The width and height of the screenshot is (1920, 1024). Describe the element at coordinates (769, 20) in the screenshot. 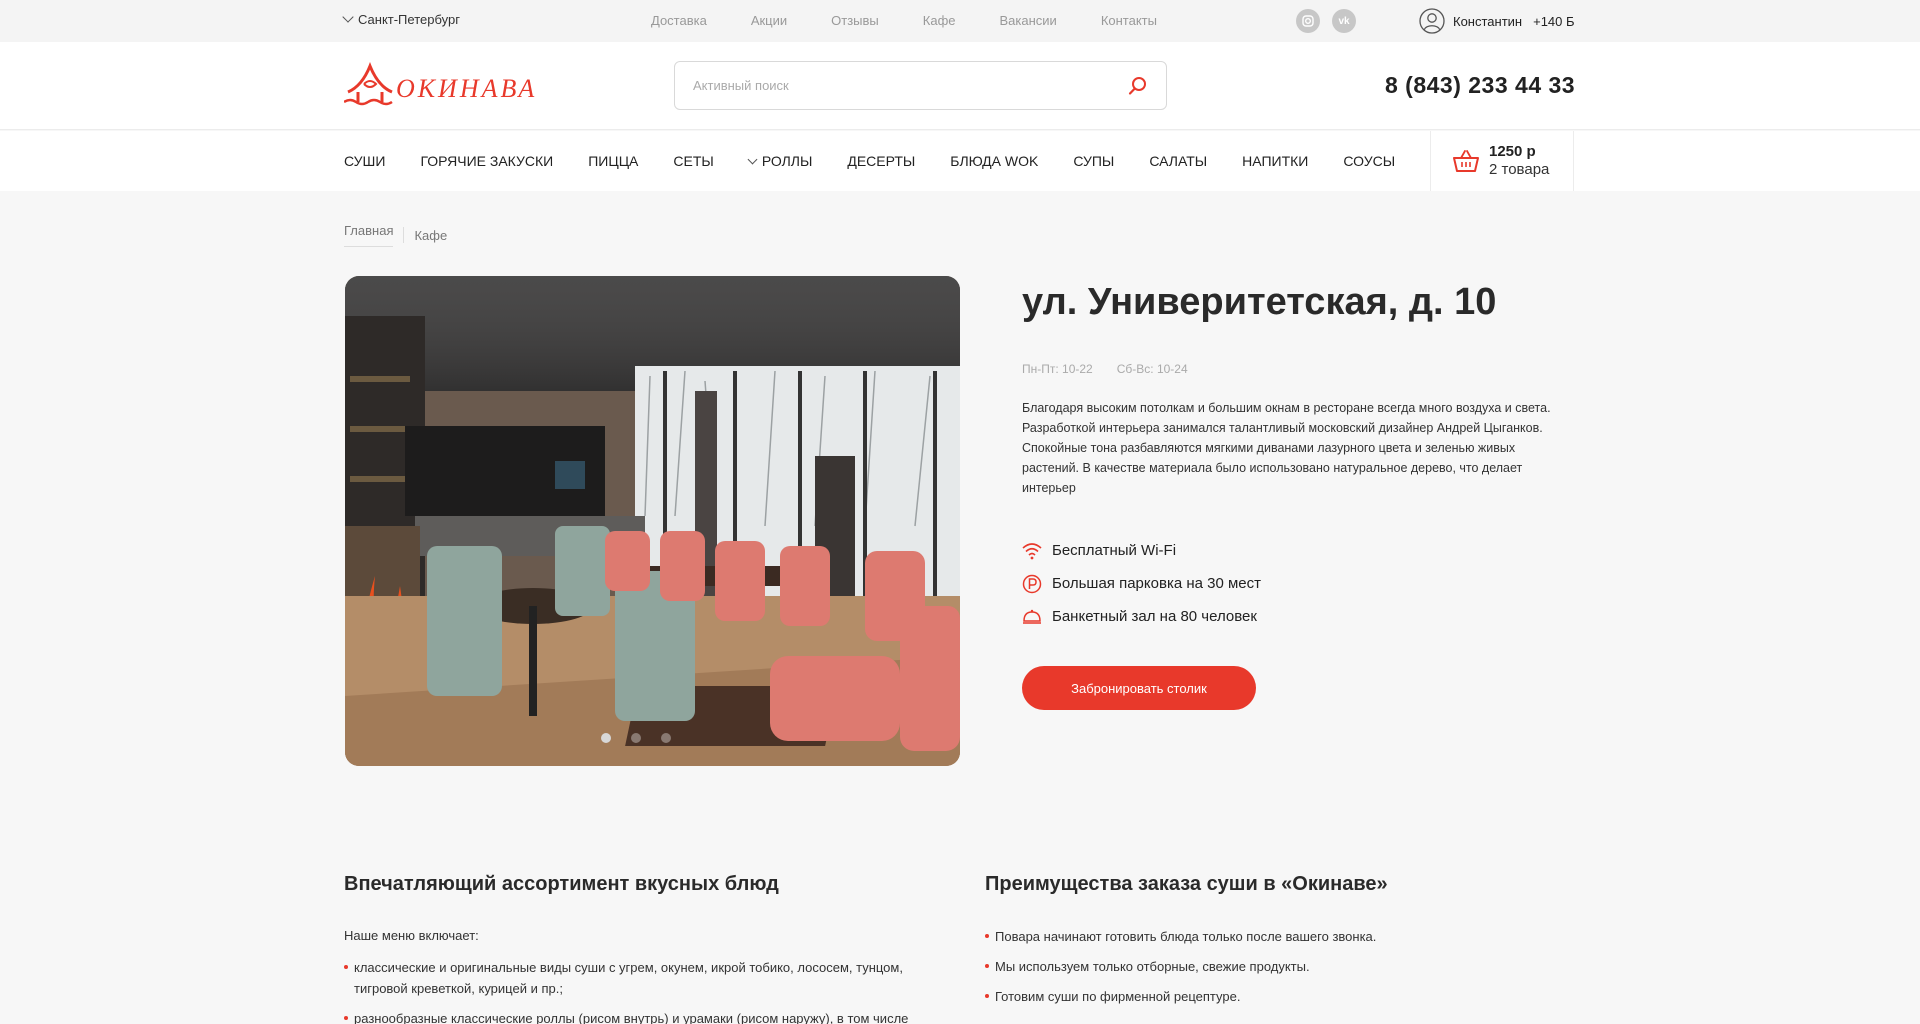

I see `top-nav-promotions: Акции` at that location.